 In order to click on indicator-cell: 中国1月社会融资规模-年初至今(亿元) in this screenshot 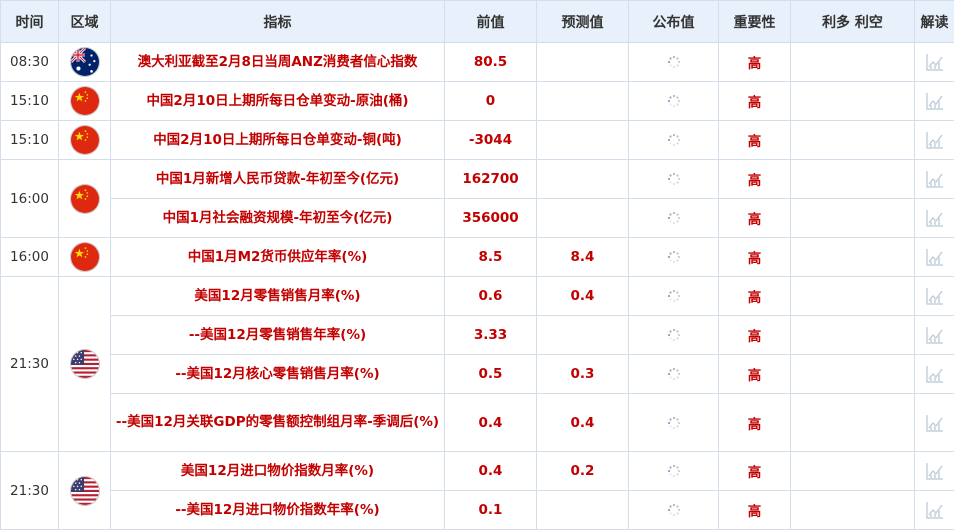, I will do `click(278, 218)`.